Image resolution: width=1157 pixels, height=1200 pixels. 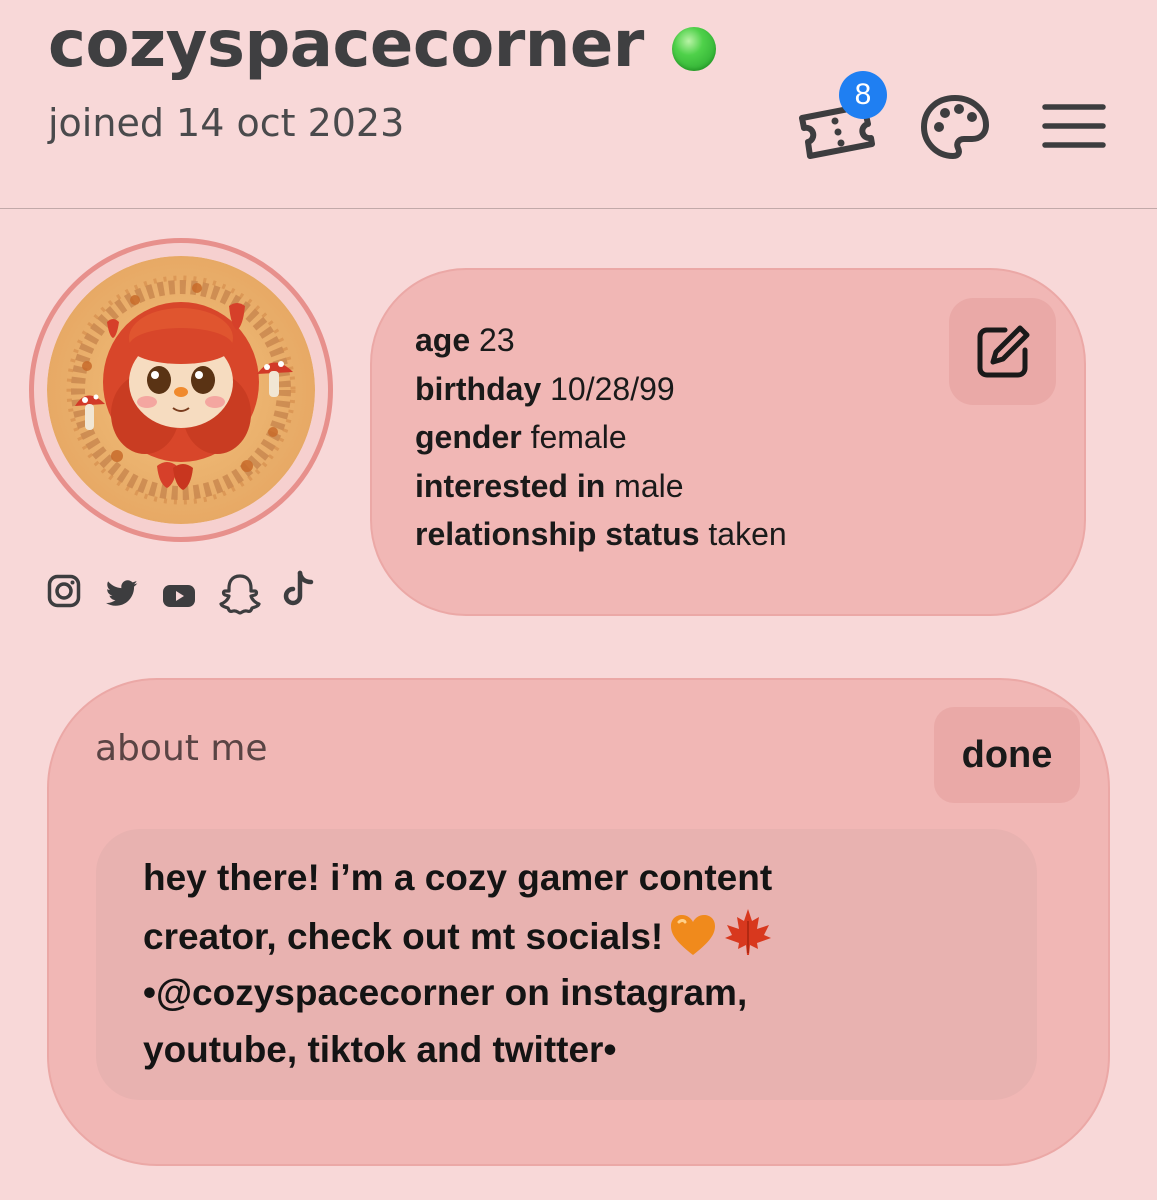 I want to click on joined-date: joined 14 oct 2023, so click(x=226, y=123).